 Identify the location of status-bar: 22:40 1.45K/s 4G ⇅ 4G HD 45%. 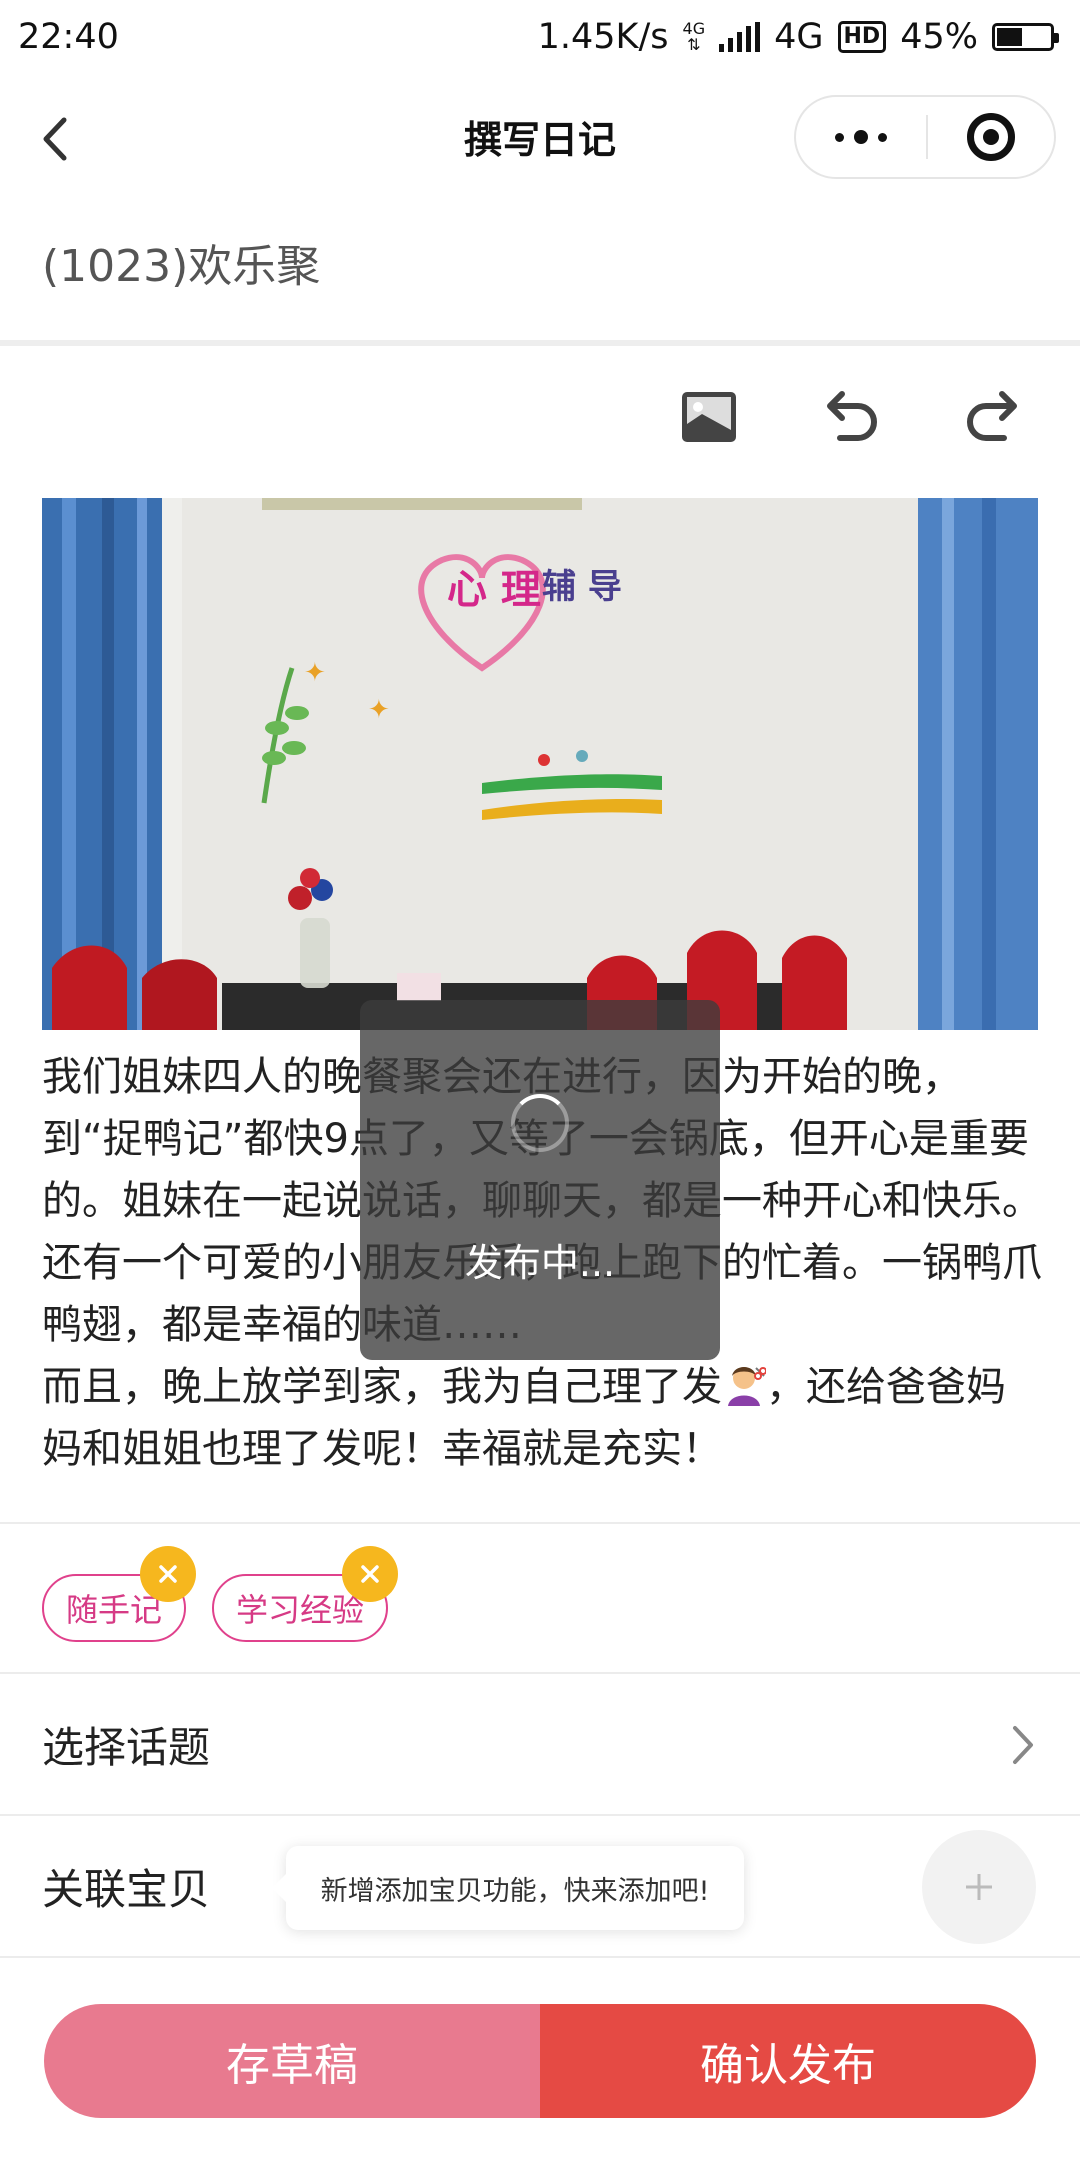
(540, 37).